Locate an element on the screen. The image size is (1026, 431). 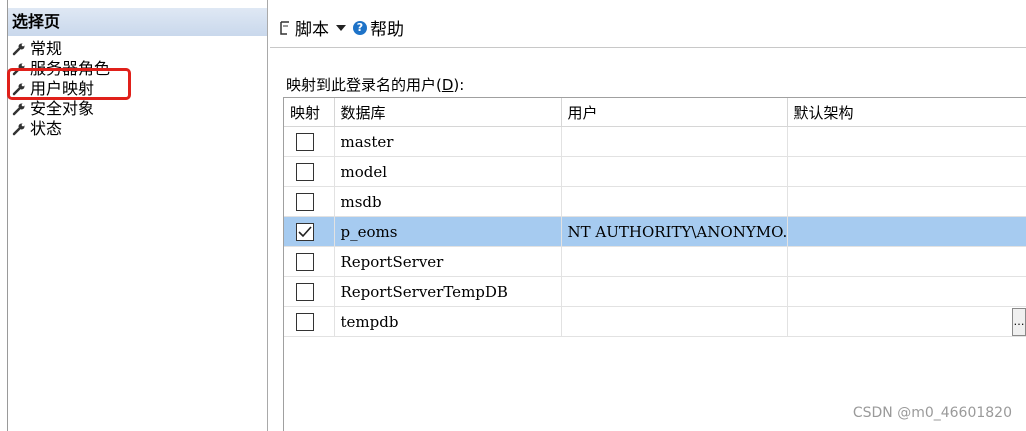
caption-access-key: D is located at coordinates (447, 85).